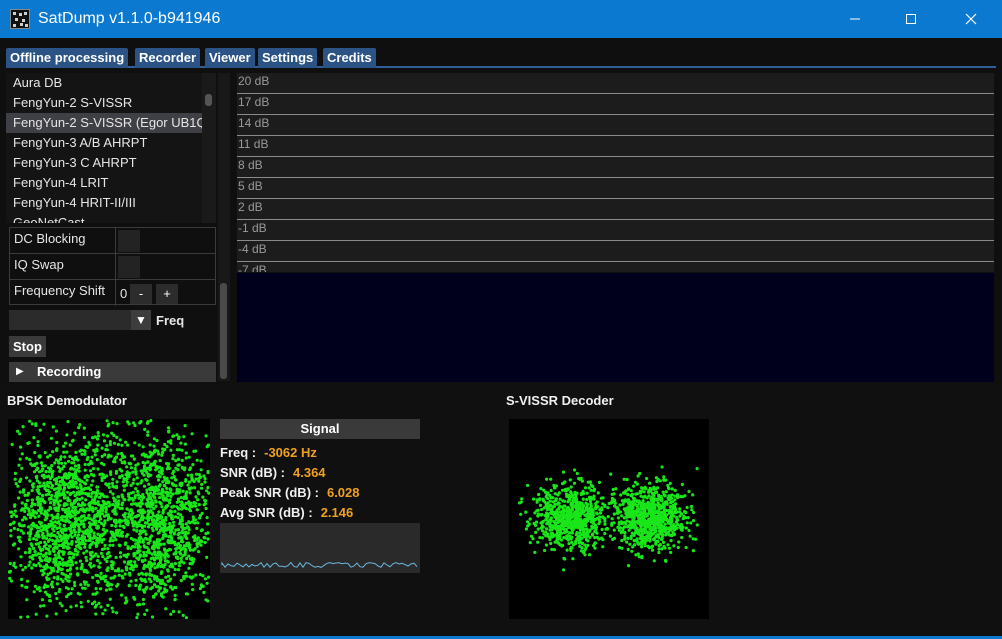  I want to click on fft-scale-row: -4 dB, so click(615, 251).